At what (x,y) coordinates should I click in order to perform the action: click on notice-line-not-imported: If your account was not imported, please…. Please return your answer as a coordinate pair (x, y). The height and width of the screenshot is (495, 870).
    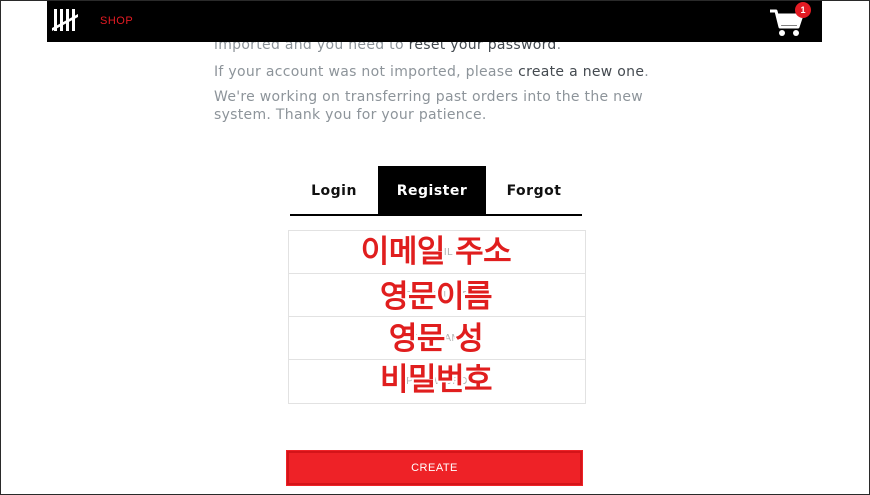
    Looking at the image, I should click on (439, 72).